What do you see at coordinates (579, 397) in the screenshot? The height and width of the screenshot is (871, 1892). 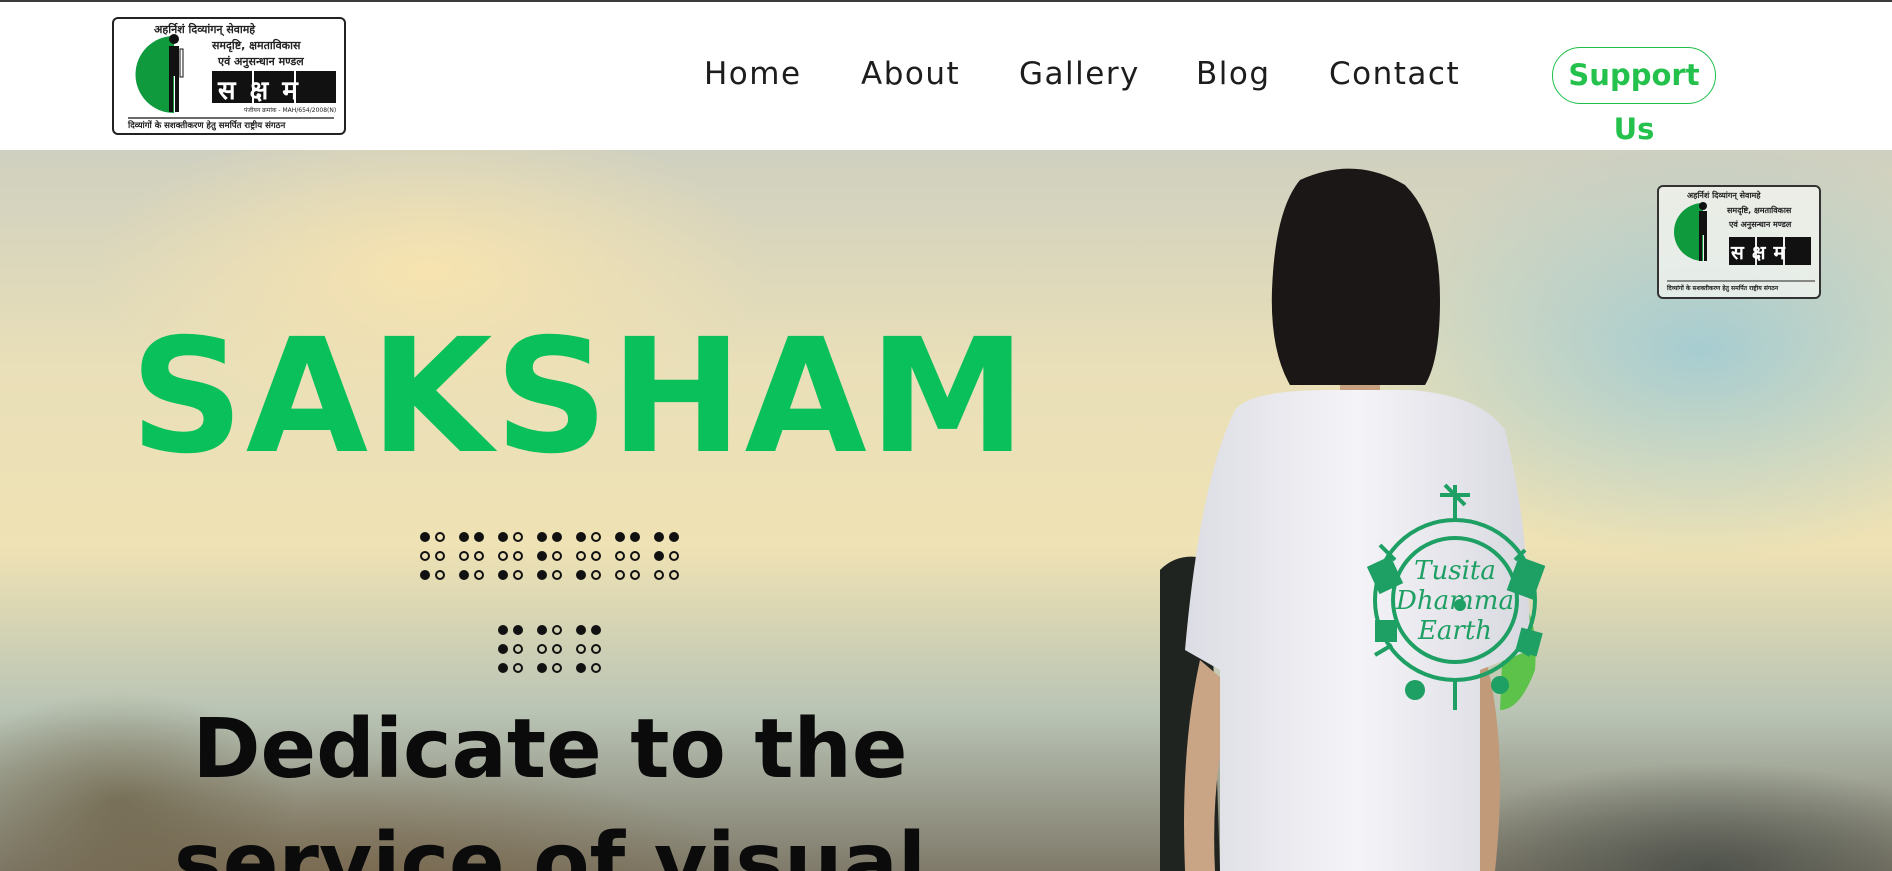 I see `hero-title: SAKSHAM` at bounding box center [579, 397].